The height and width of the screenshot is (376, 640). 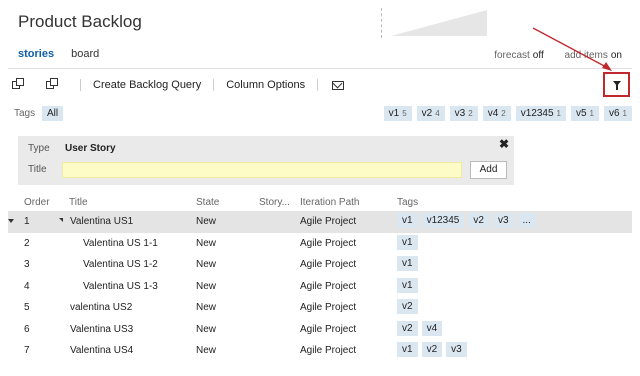 What do you see at coordinates (120, 243) in the screenshot?
I see `row-title: Valentina US 1-1` at bounding box center [120, 243].